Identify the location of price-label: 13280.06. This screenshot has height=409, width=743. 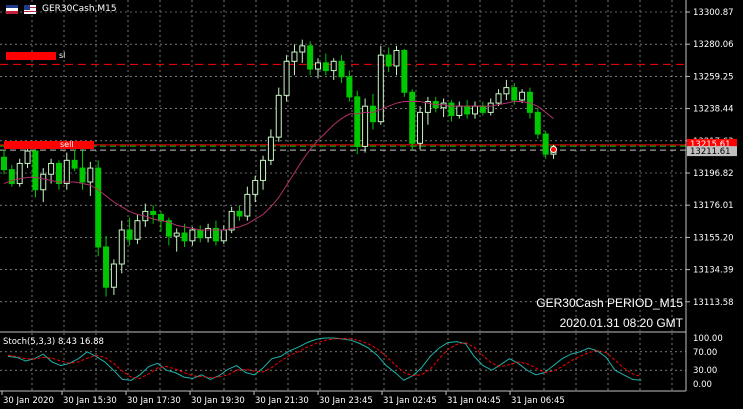
(713, 45).